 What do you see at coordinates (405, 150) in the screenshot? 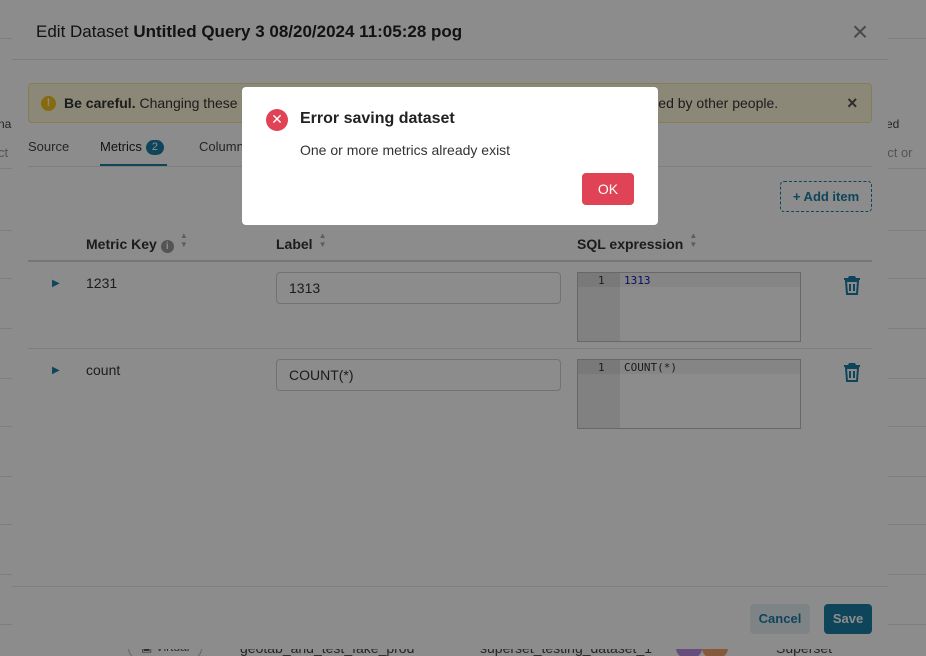
I see `dialog-message: One or more metrics already exist` at bounding box center [405, 150].